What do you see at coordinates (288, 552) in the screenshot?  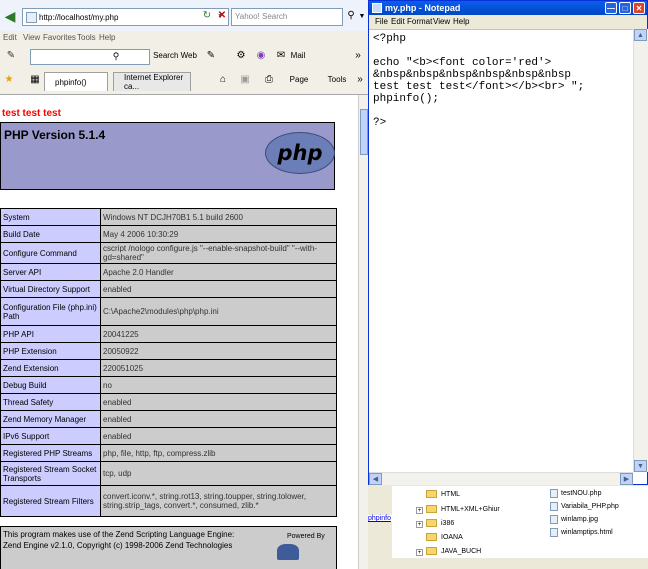 I see `zend-logo` at bounding box center [288, 552].